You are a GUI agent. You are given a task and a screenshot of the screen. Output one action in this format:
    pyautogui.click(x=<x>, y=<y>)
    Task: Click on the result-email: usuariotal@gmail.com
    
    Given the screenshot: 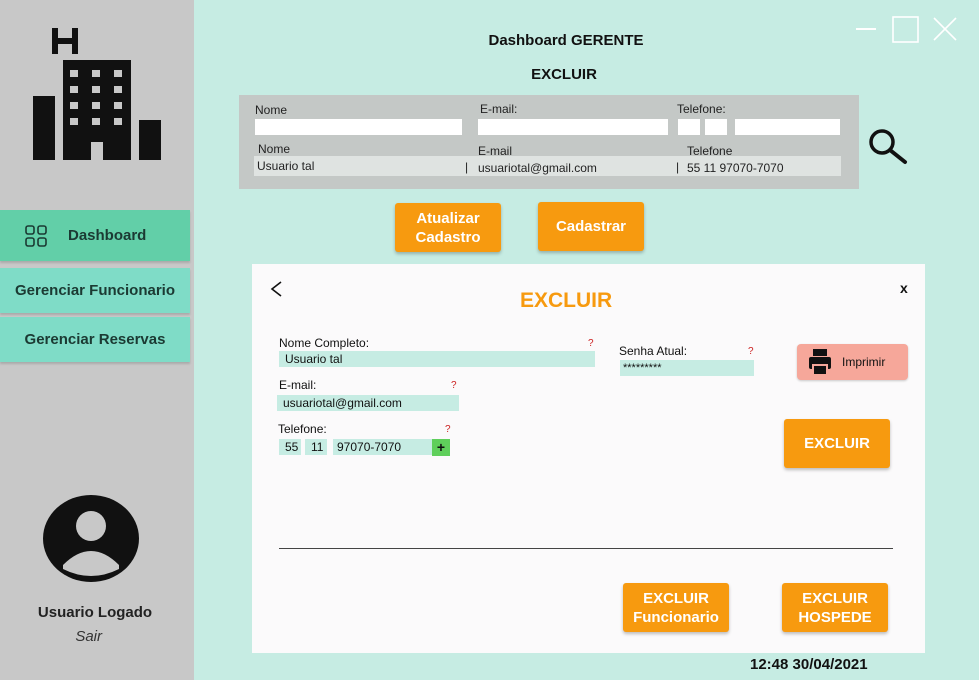 What is the action you would take?
    pyautogui.click(x=537, y=168)
    